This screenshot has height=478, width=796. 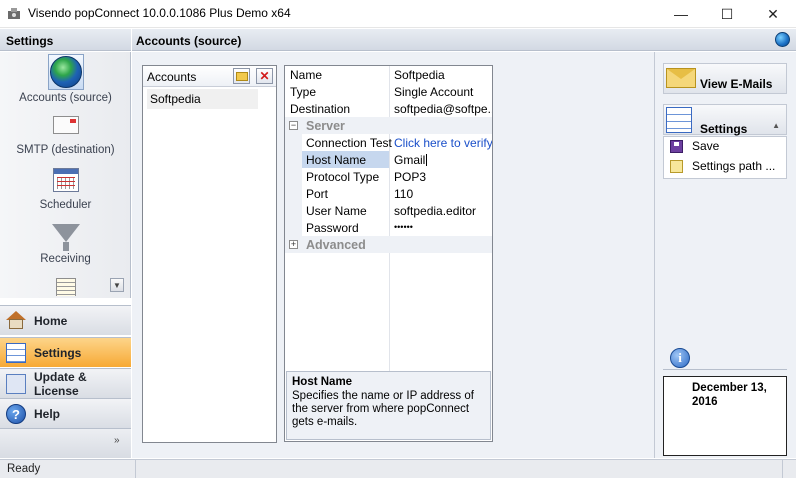 What do you see at coordinates (68, 469) in the screenshot?
I see `status-text: Ready` at bounding box center [68, 469].